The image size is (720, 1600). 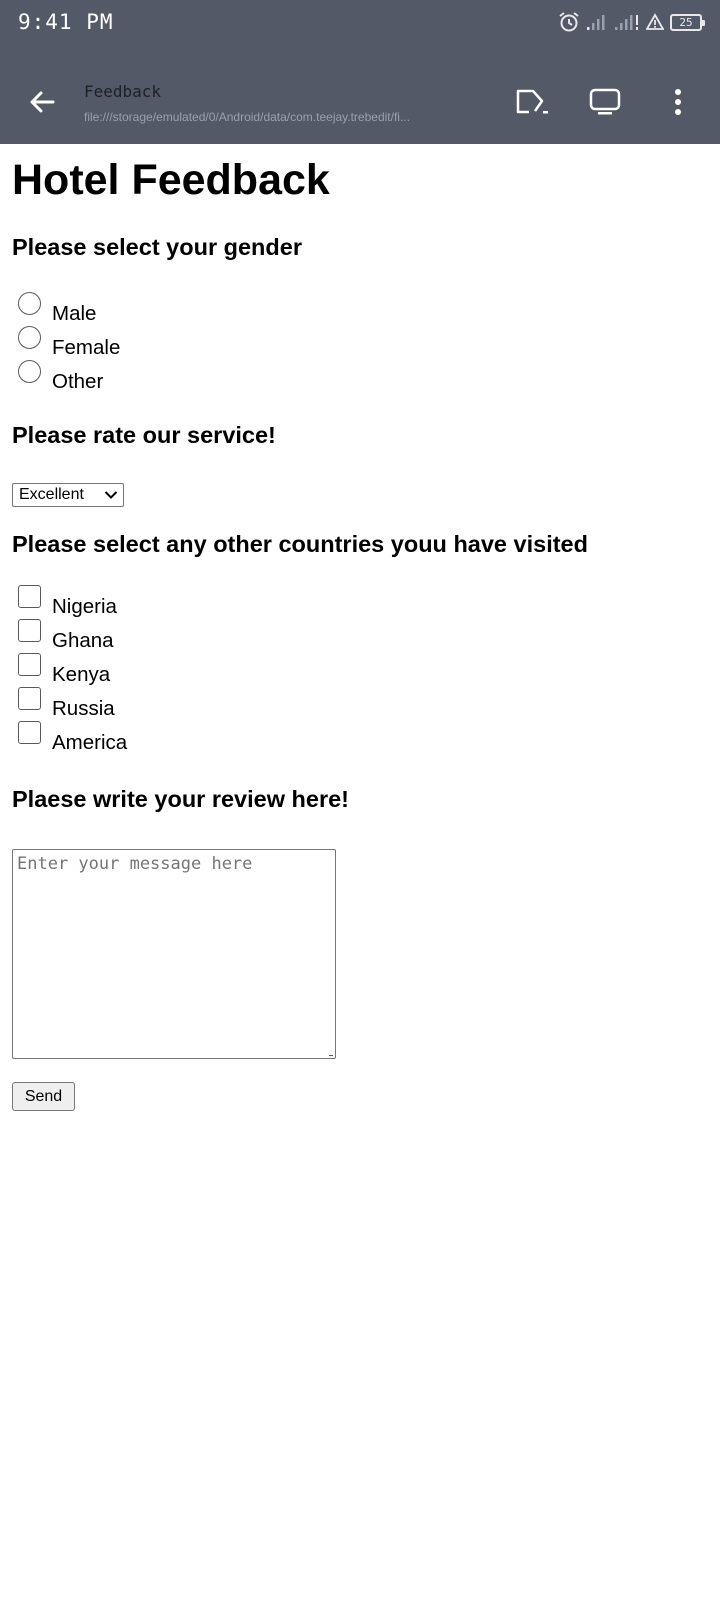 I want to click on battery-level: 25, so click(x=686, y=22).